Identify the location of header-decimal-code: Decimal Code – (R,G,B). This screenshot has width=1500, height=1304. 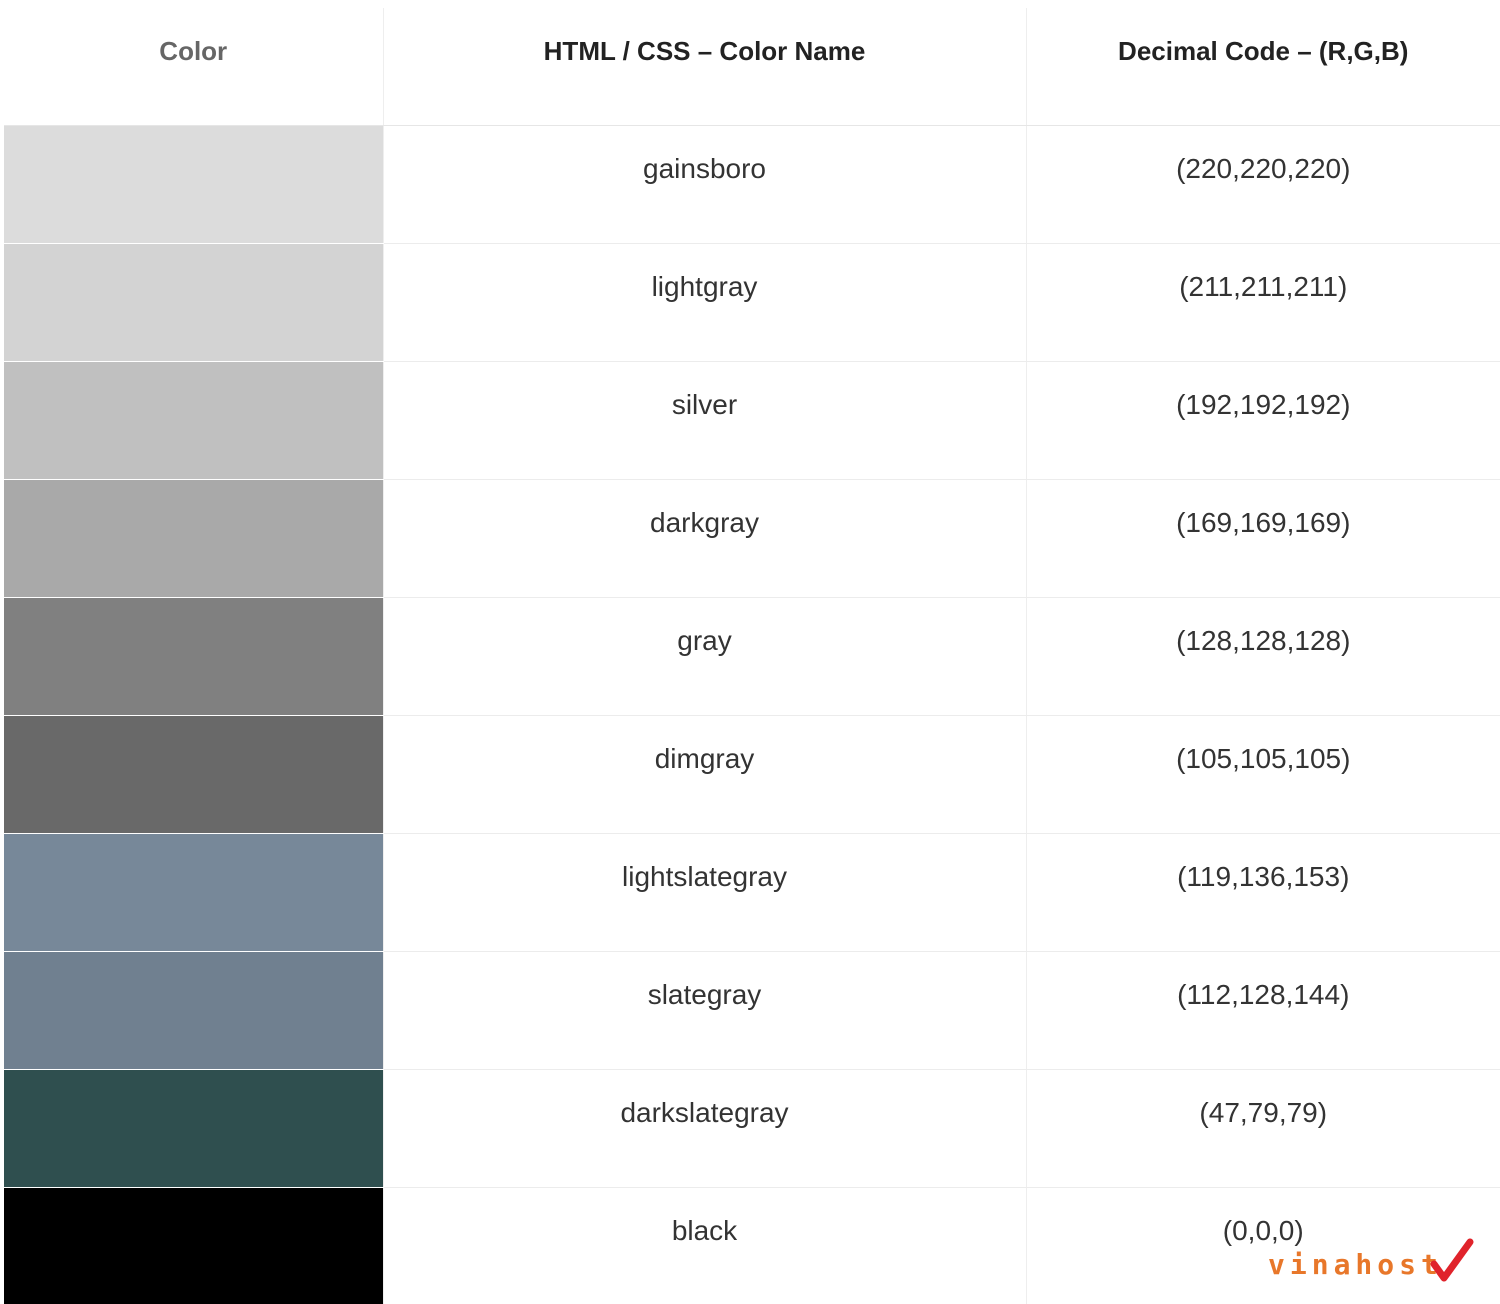
(1262, 67).